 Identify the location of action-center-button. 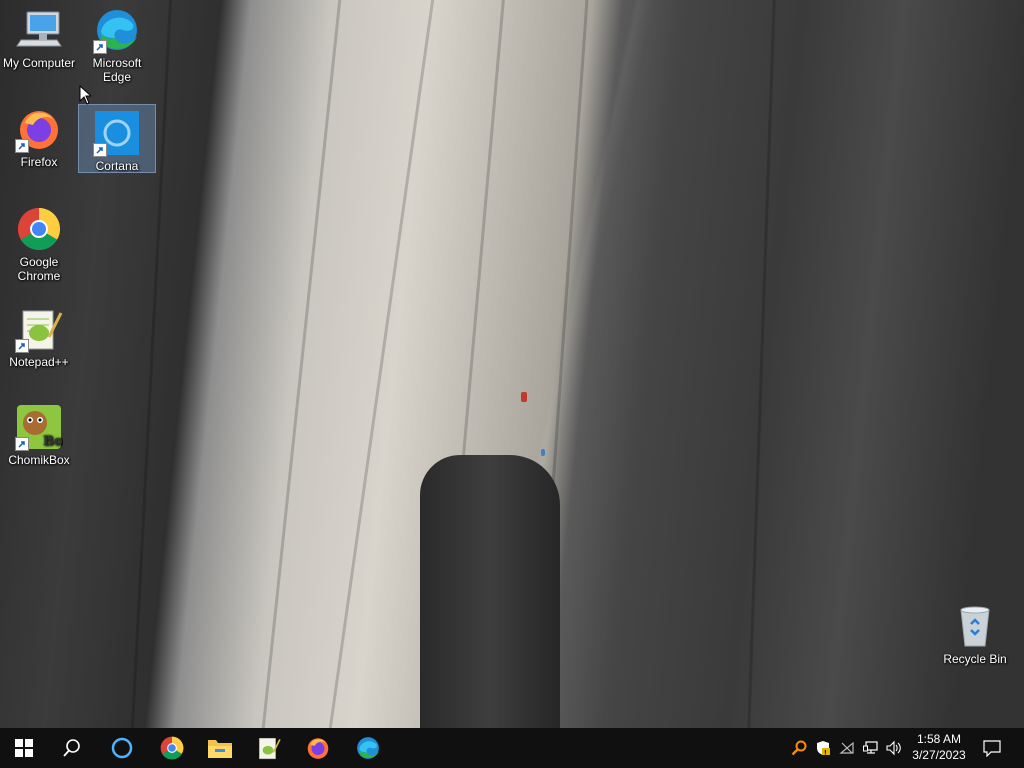
(992, 748).